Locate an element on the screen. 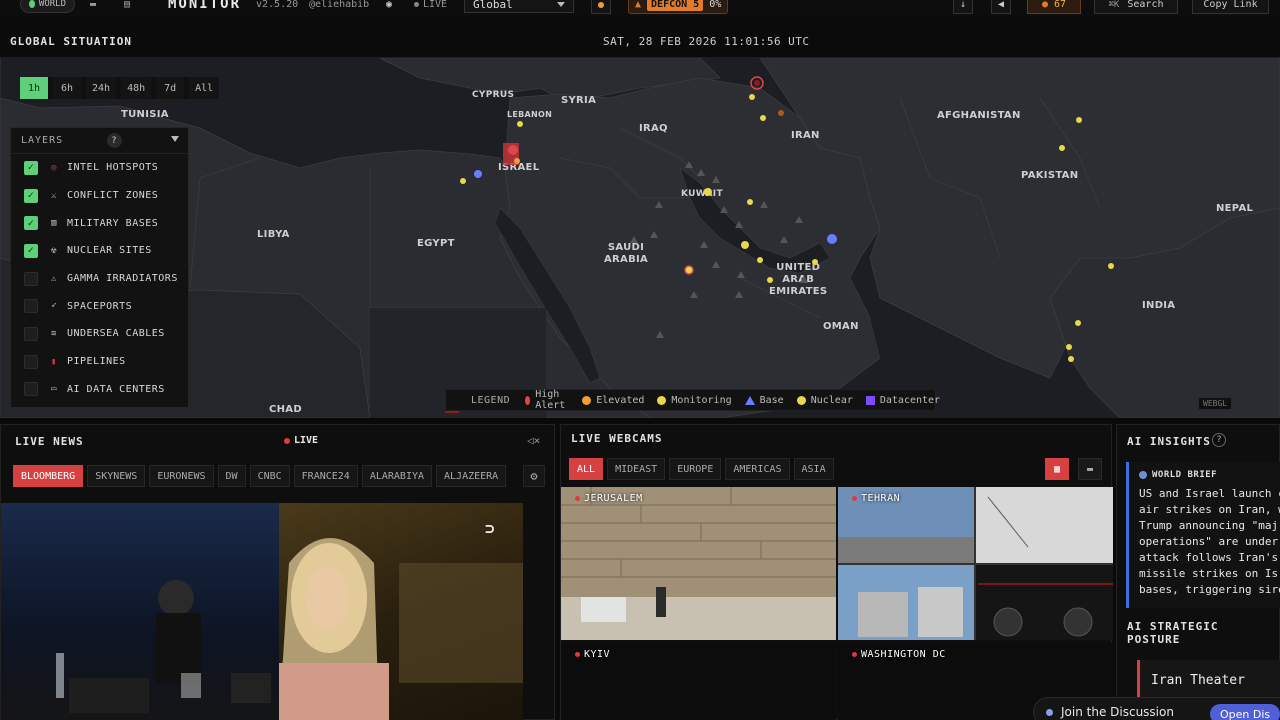  channel-alarabiya: ALARABIYA is located at coordinates (397, 476).